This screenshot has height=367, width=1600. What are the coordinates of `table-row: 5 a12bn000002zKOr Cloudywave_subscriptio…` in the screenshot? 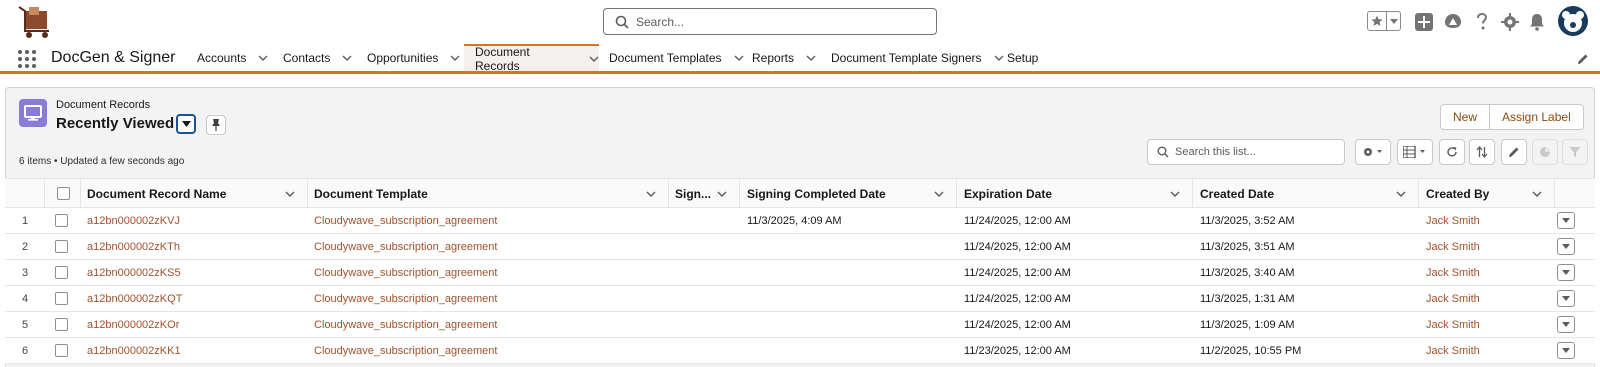 It's located at (800, 325).